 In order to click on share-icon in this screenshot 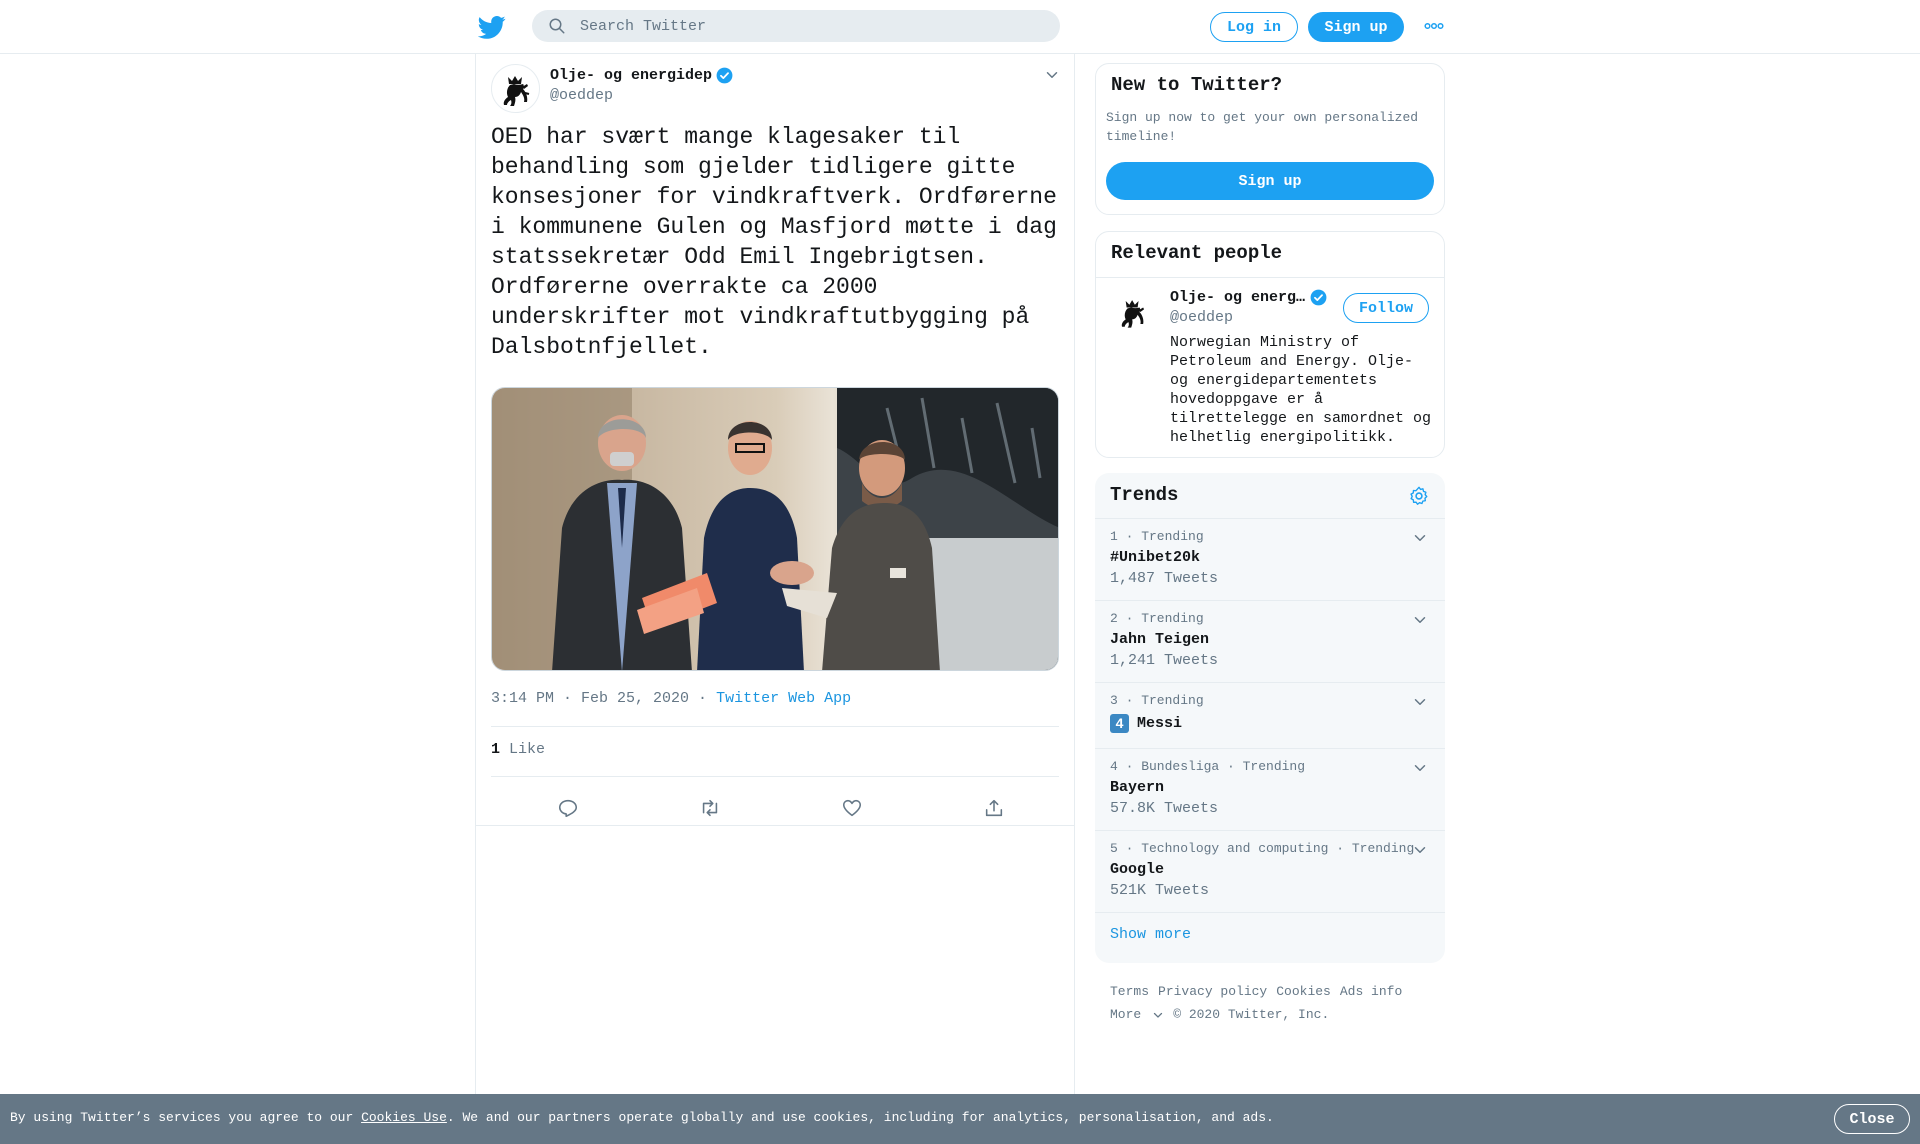, I will do `click(994, 808)`.